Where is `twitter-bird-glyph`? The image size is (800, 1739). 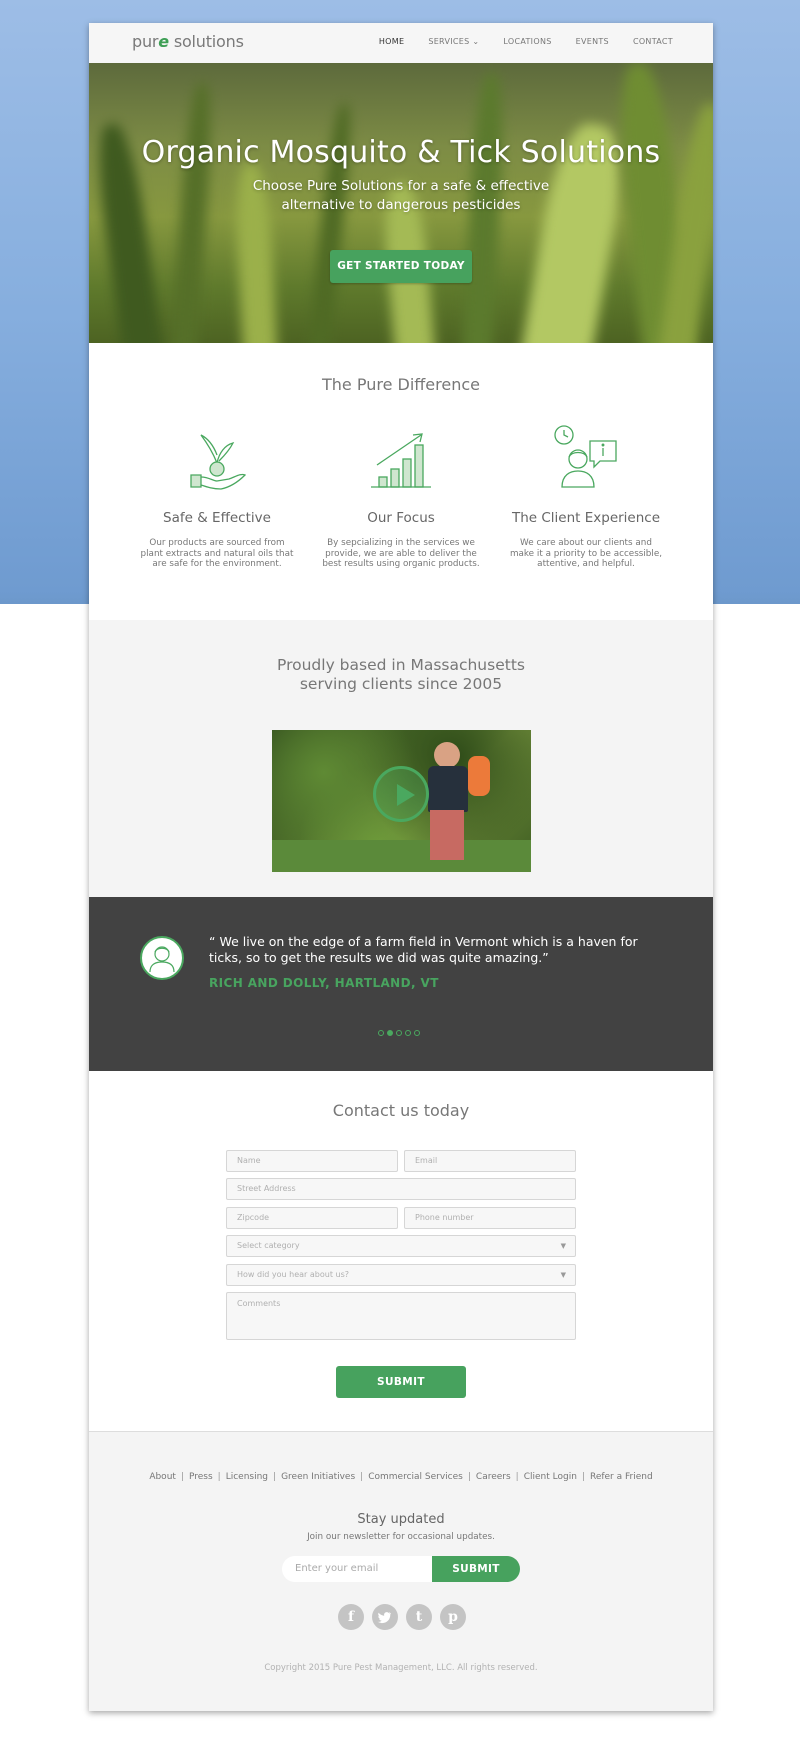
twitter-bird-glyph is located at coordinates (384, 1618).